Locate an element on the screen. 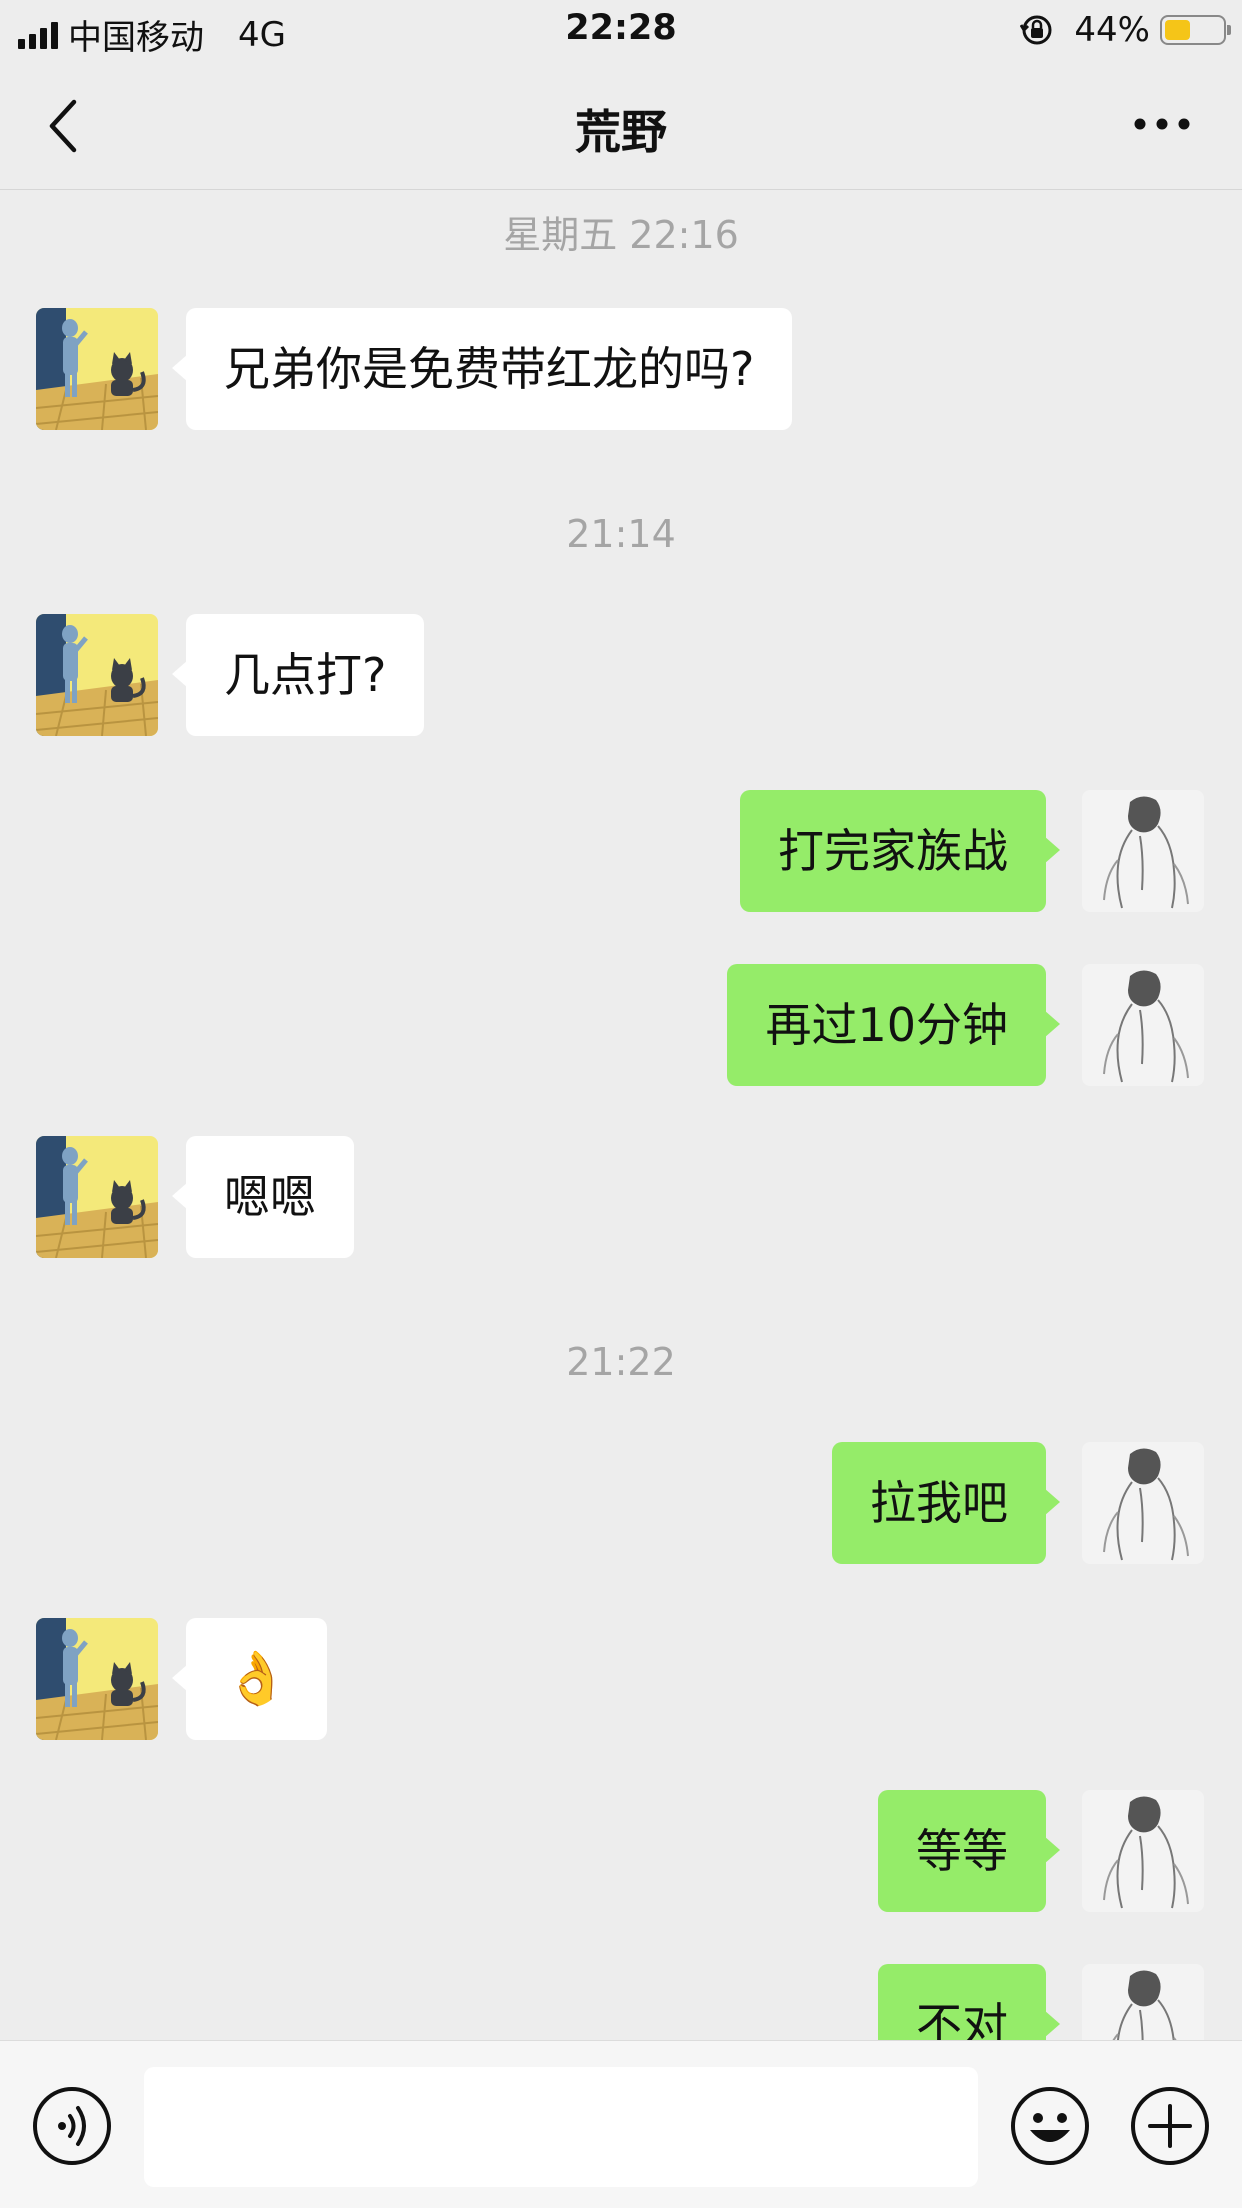 This screenshot has width=1242, height=2208. input-bar is located at coordinates (621, 2124).